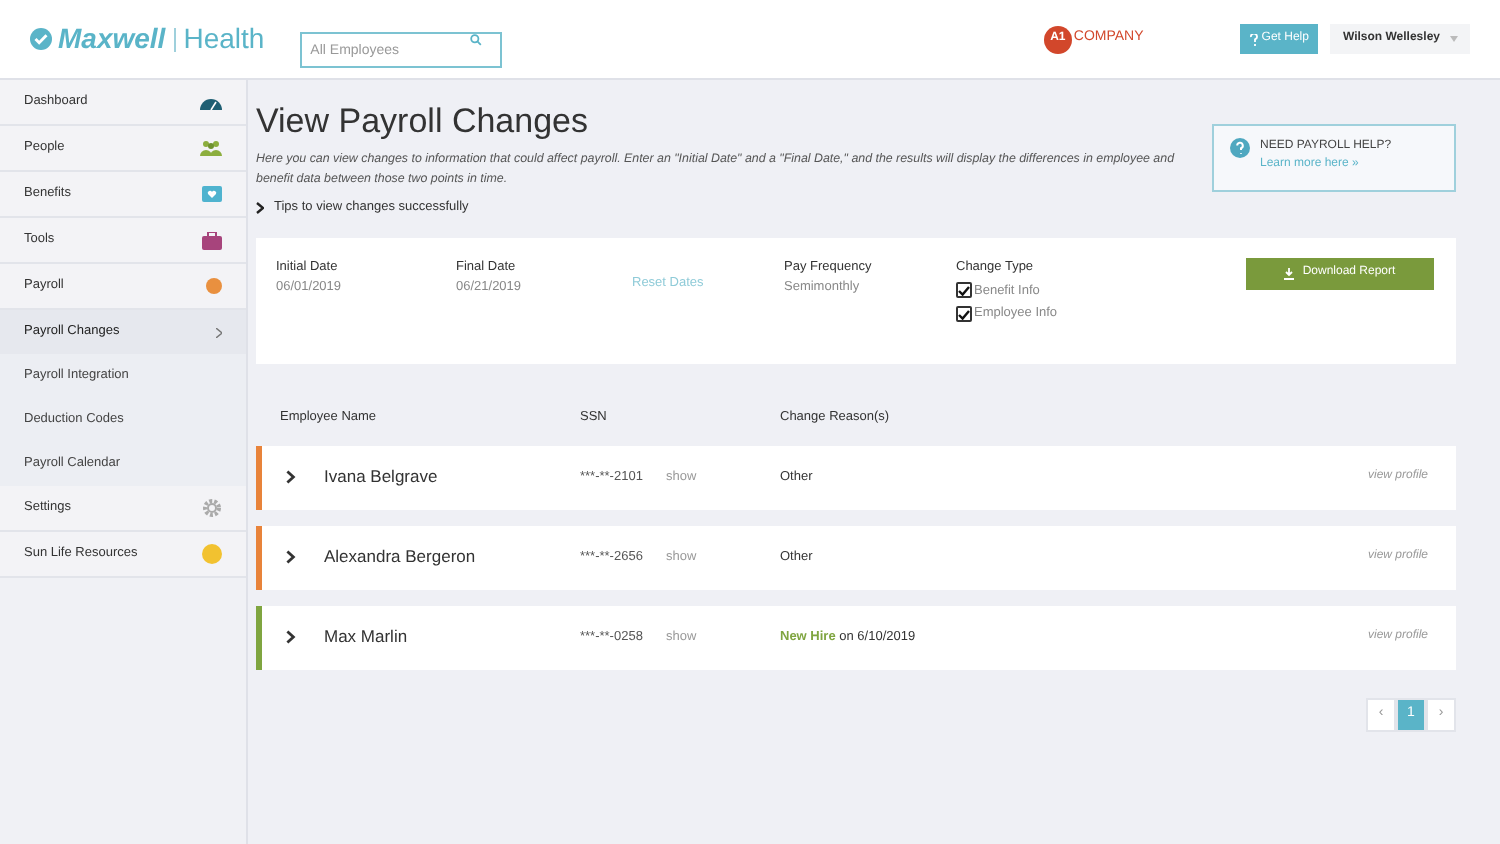 Image resolution: width=1500 pixels, height=844 pixels. Describe the element at coordinates (212, 508) in the screenshot. I see `gear-icon` at that location.